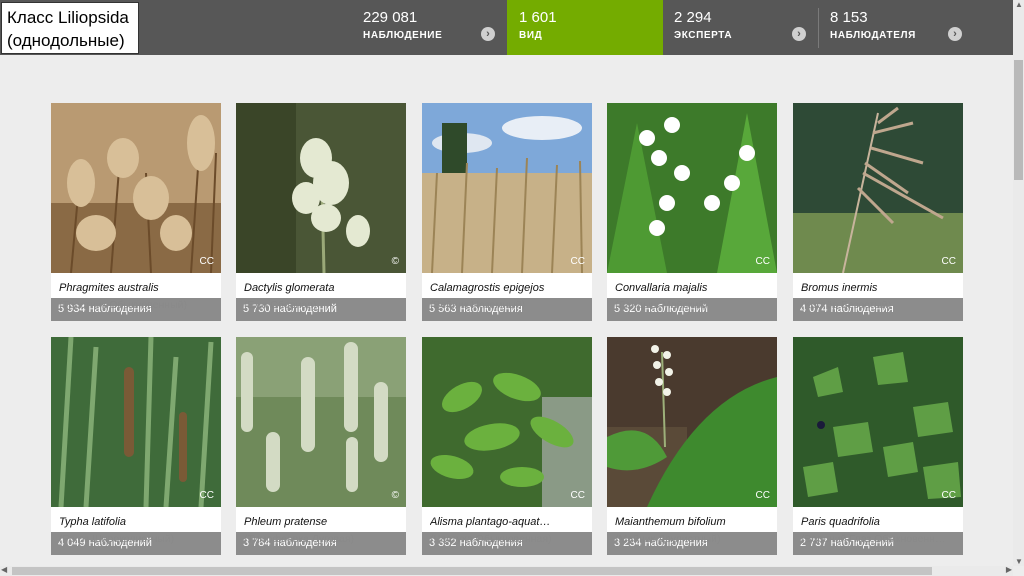  I want to click on species-latin-name: Typha latifolia, so click(137, 522).